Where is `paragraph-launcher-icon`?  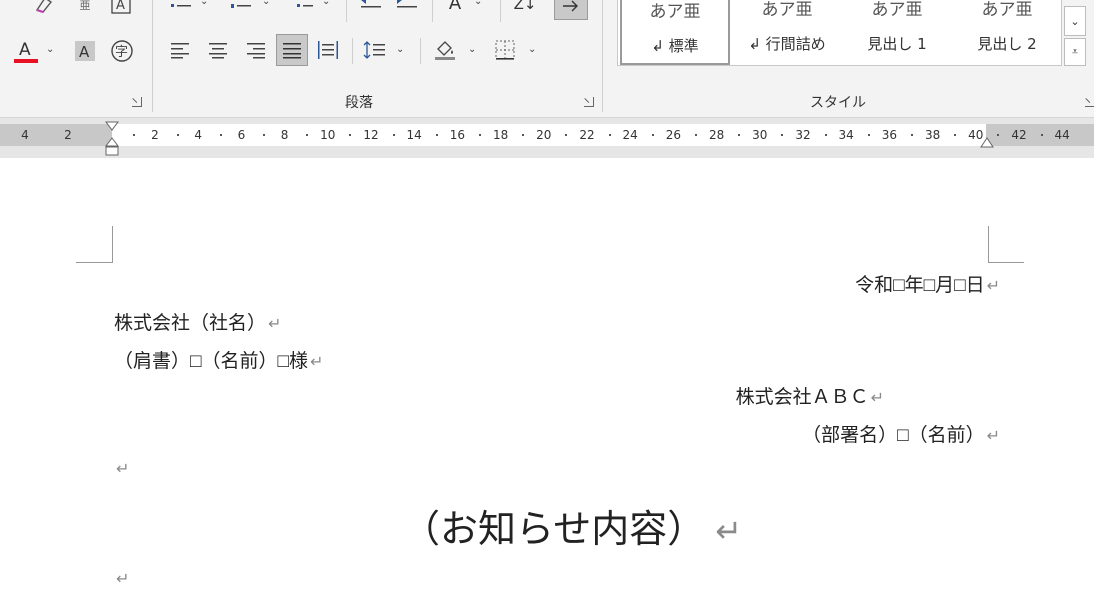 paragraph-launcher-icon is located at coordinates (589, 102).